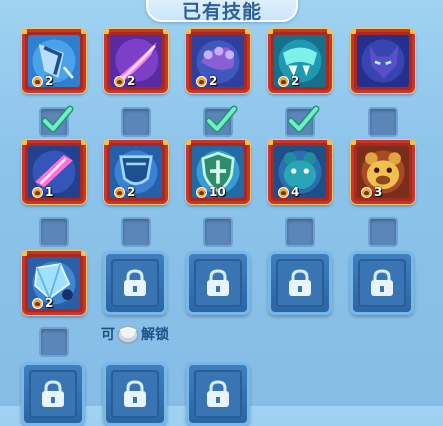 The height and width of the screenshot is (426, 443). Describe the element at coordinates (383, 172) in the screenshot. I see `skill-slot-10: 3` at that location.